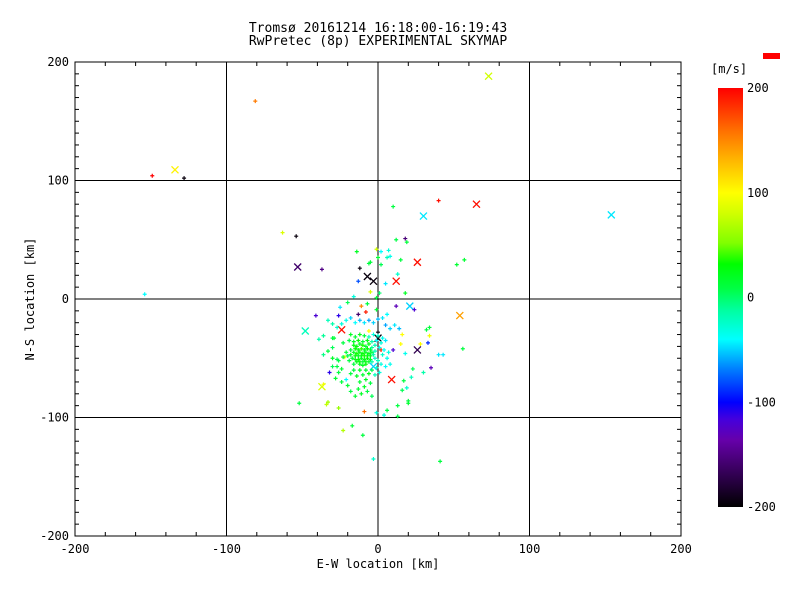 The image size is (800, 600). What do you see at coordinates (761, 507) in the screenshot?
I see `colorbar-tick-label: -200` at bounding box center [761, 507].